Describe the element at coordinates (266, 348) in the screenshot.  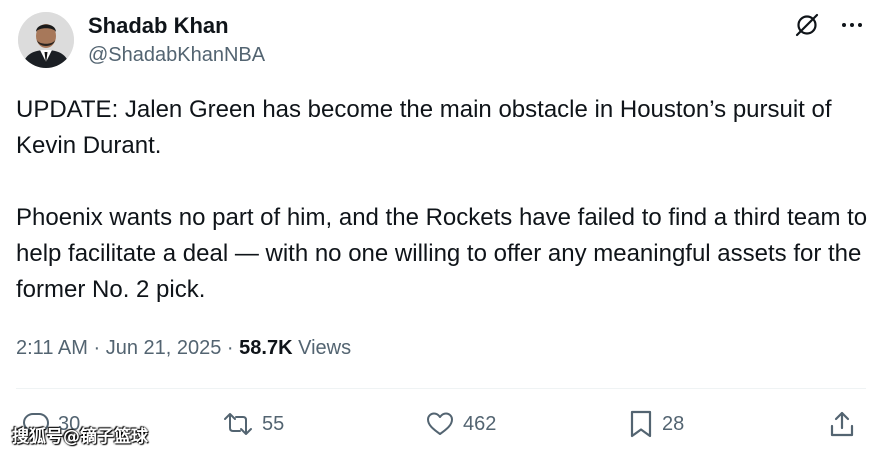
I see `views-count: 58.7K` at that location.